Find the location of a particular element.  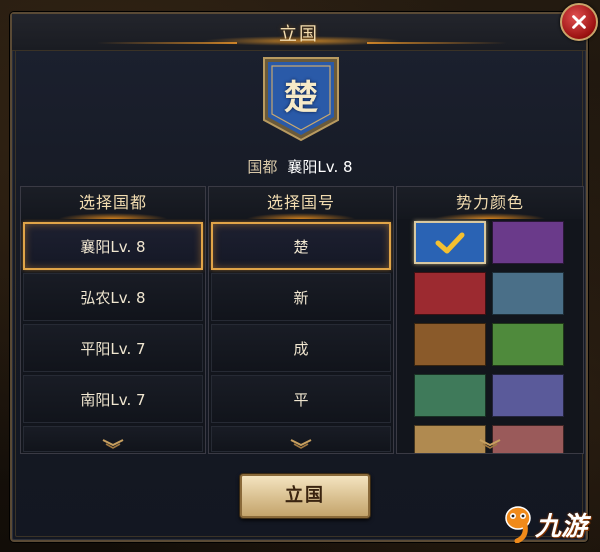

capital-option: 弘农Lv. 8 is located at coordinates (113, 297).